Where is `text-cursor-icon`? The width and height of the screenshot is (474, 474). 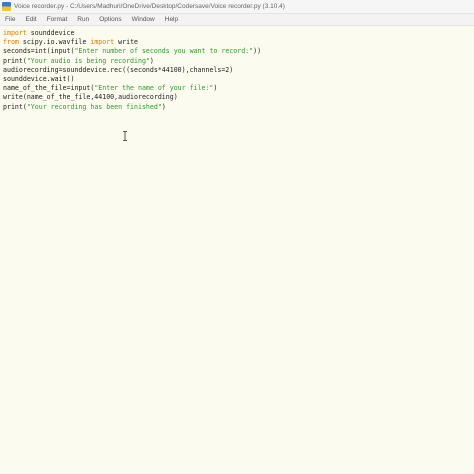 text-cursor-icon is located at coordinates (125, 136).